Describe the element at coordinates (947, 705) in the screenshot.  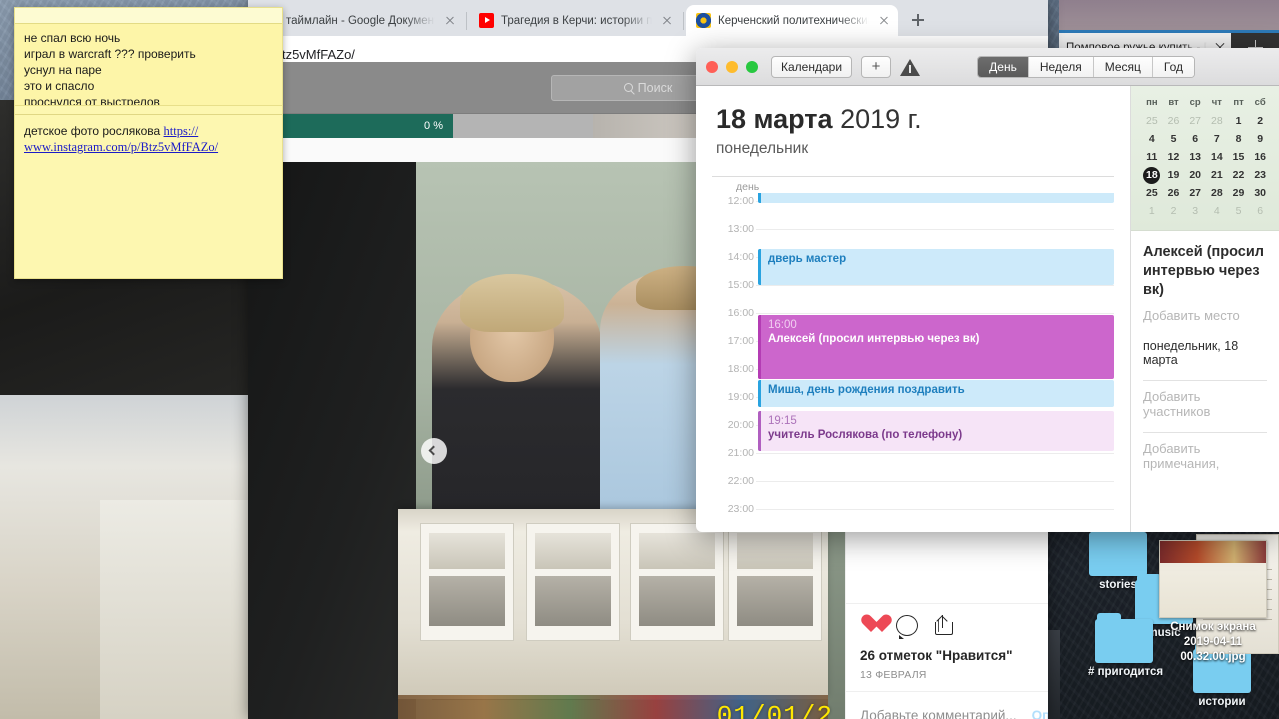
I see `add-comment-row: Добавьте комментарий... Опубликовать` at that location.